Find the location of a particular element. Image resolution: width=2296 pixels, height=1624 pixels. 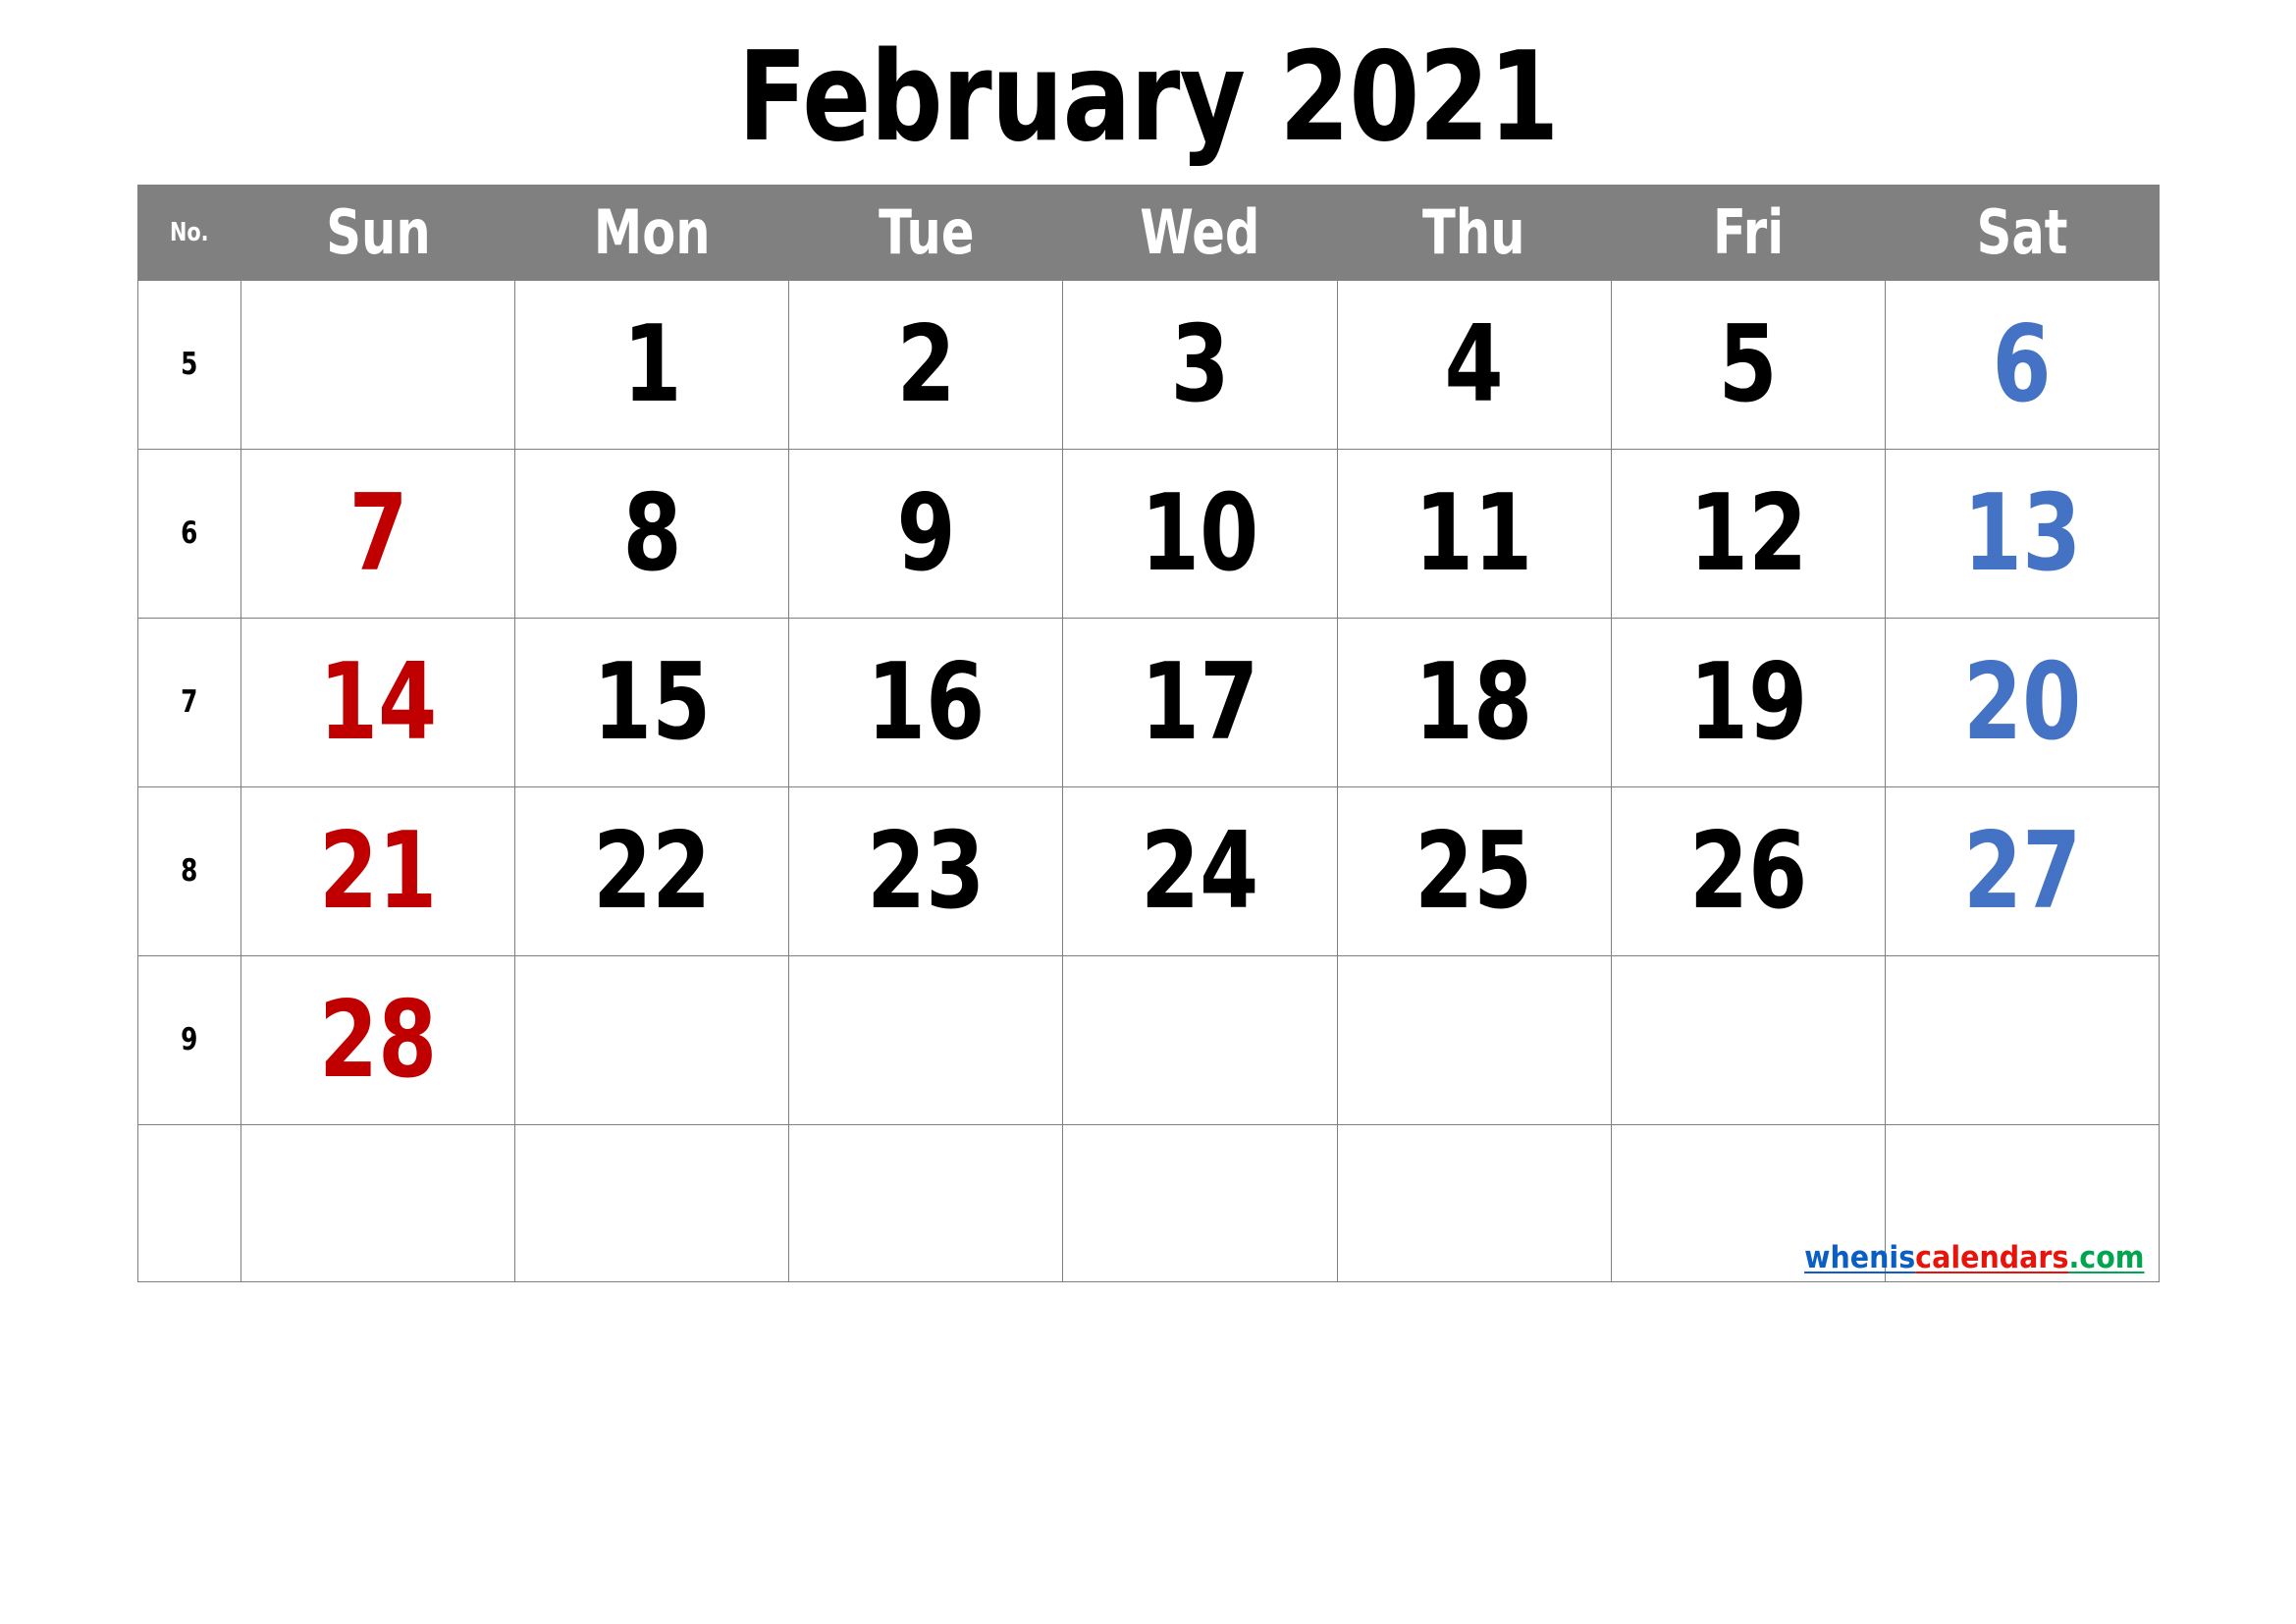

day-cell-fri: 19 is located at coordinates (1748, 702).